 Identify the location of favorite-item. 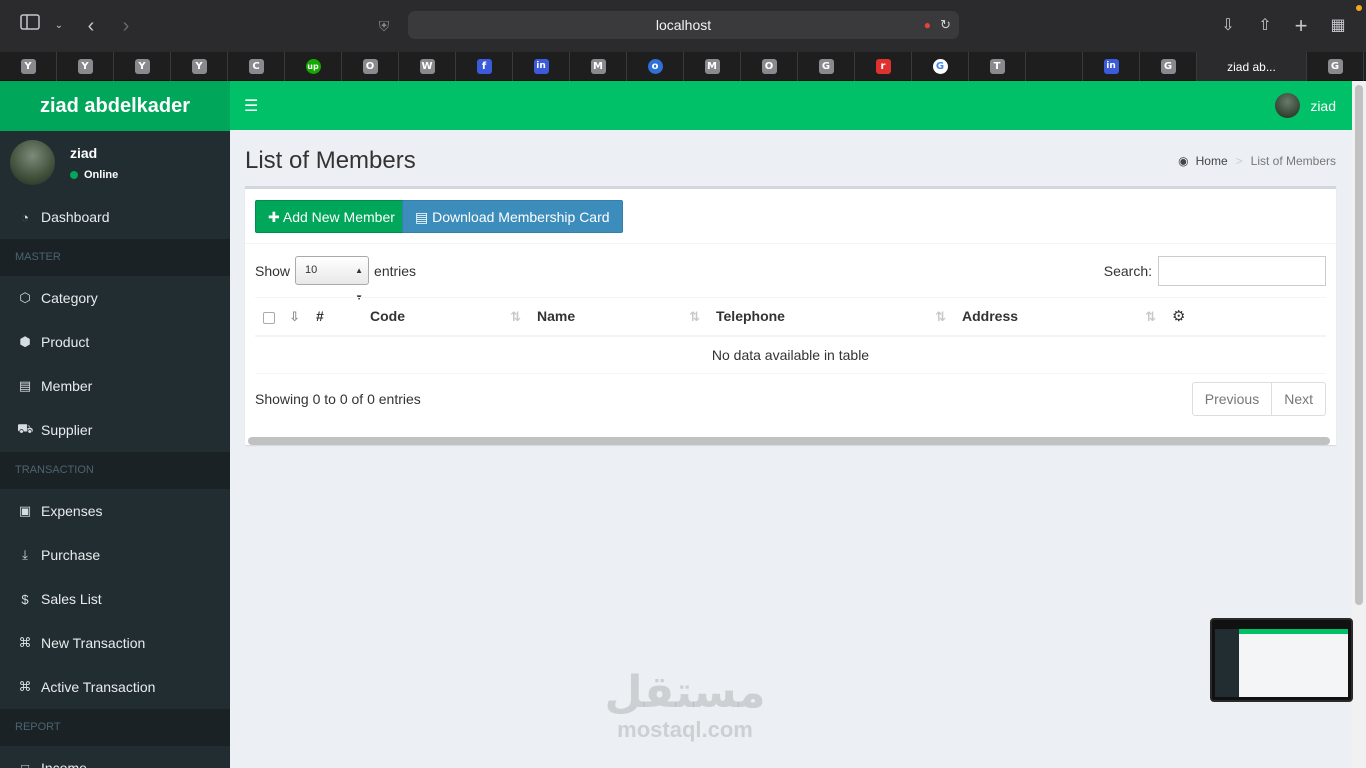
(1054, 66).